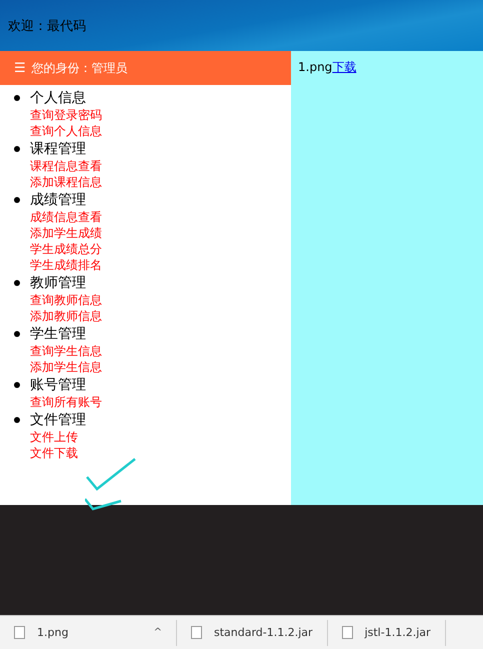 This screenshot has height=649, width=483. What do you see at coordinates (58, 385) in the screenshot?
I see `menu-group-label: 账号管理` at bounding box center [58, 385].